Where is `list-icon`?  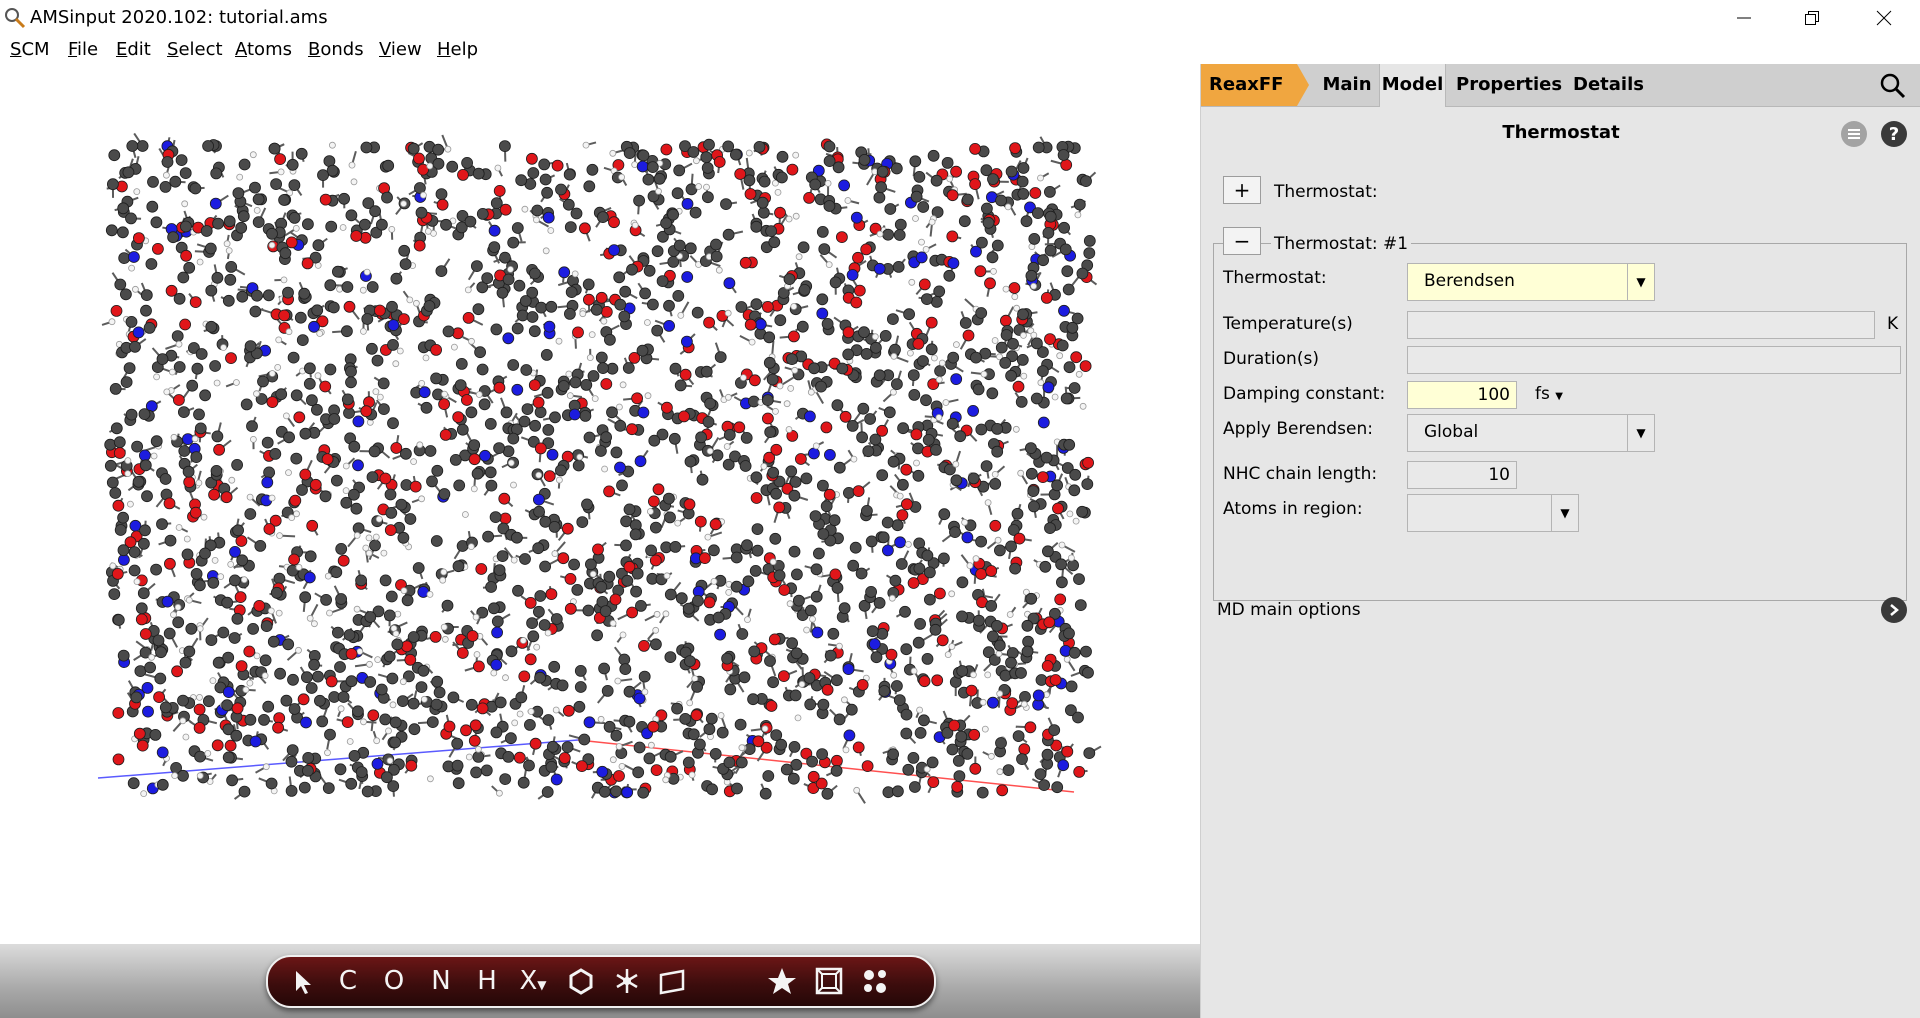 list-icon is located at coordinates (1854, 134).